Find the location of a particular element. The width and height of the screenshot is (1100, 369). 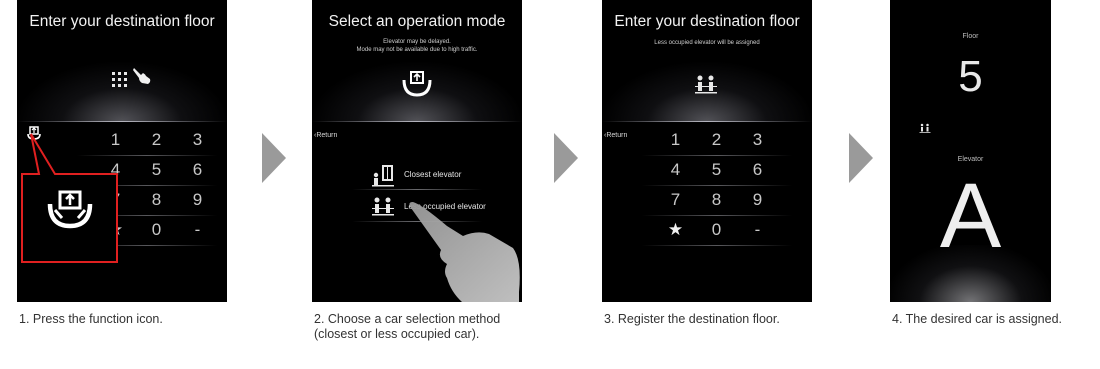

pointing-hand-icon is located at coordinates (142, 76).